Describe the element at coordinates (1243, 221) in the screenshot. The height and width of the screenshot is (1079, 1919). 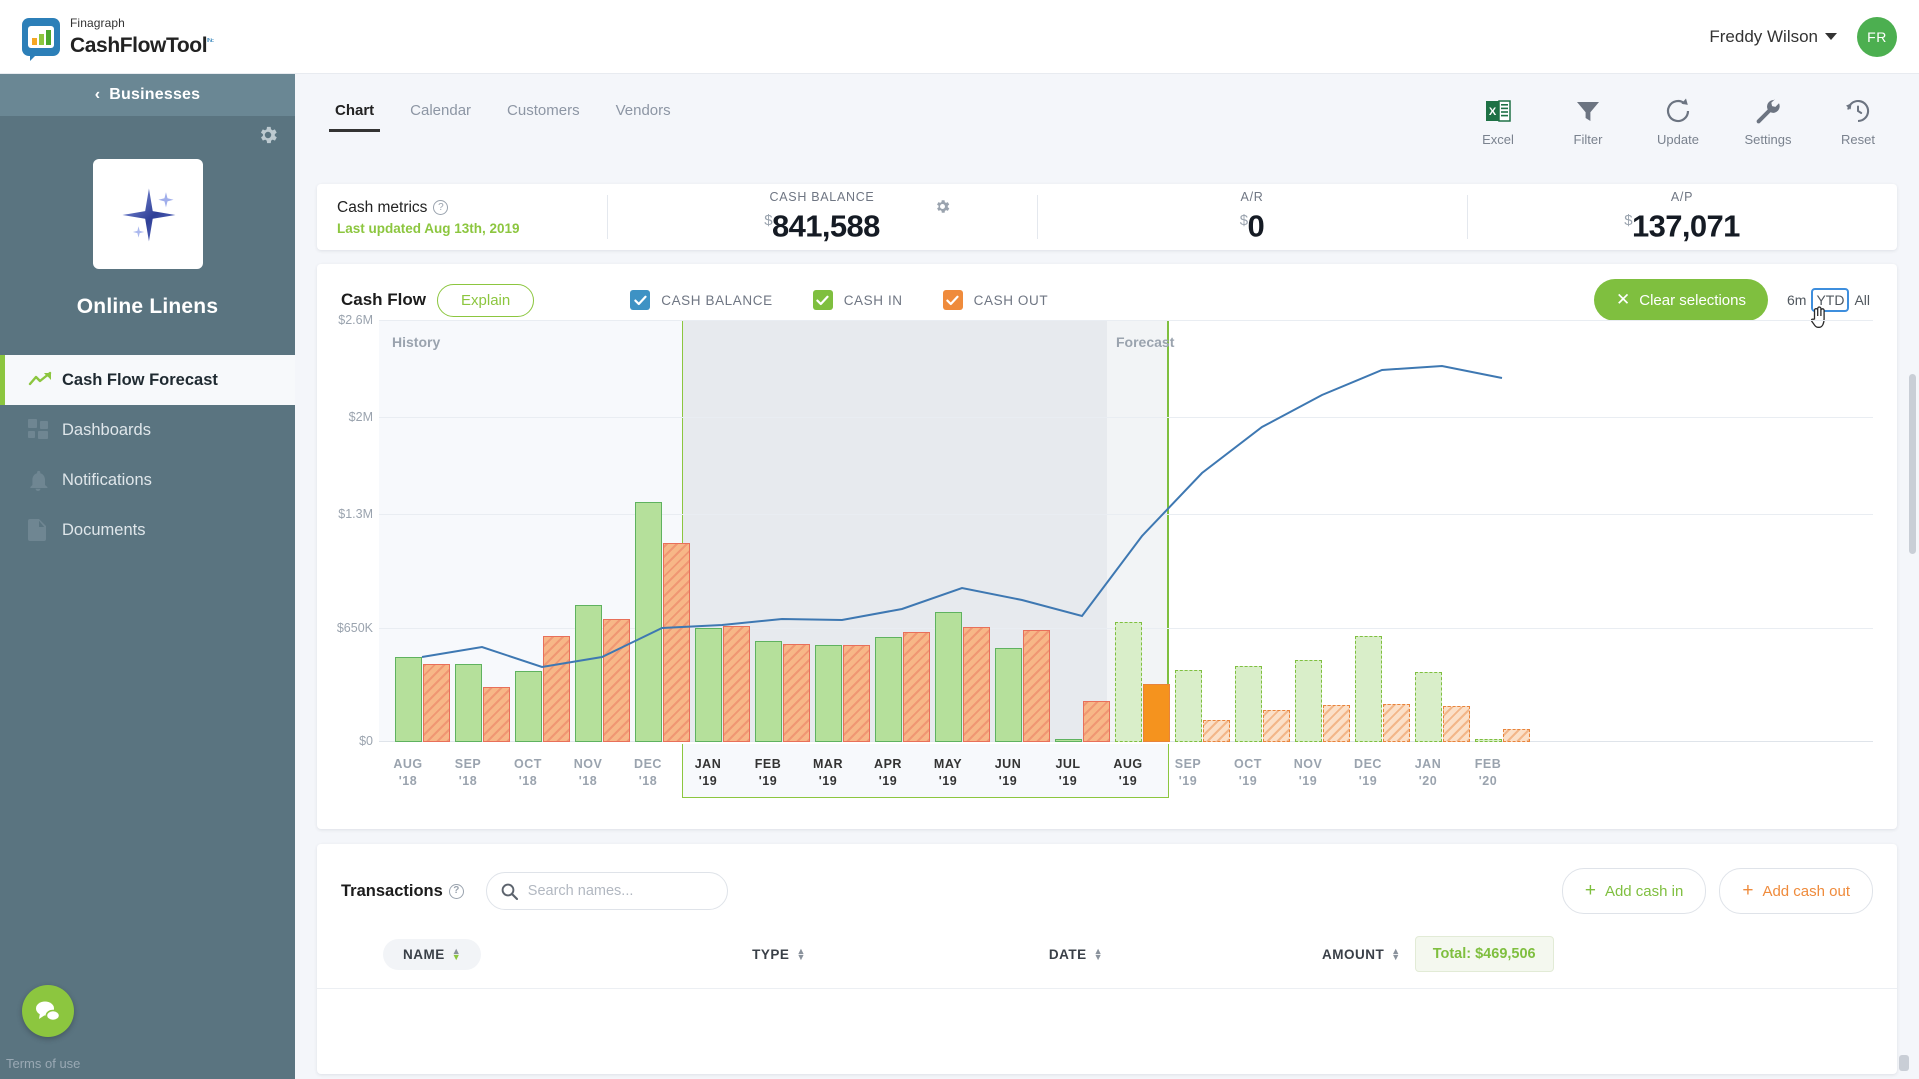
I see `currency-symbol: $` at that location.